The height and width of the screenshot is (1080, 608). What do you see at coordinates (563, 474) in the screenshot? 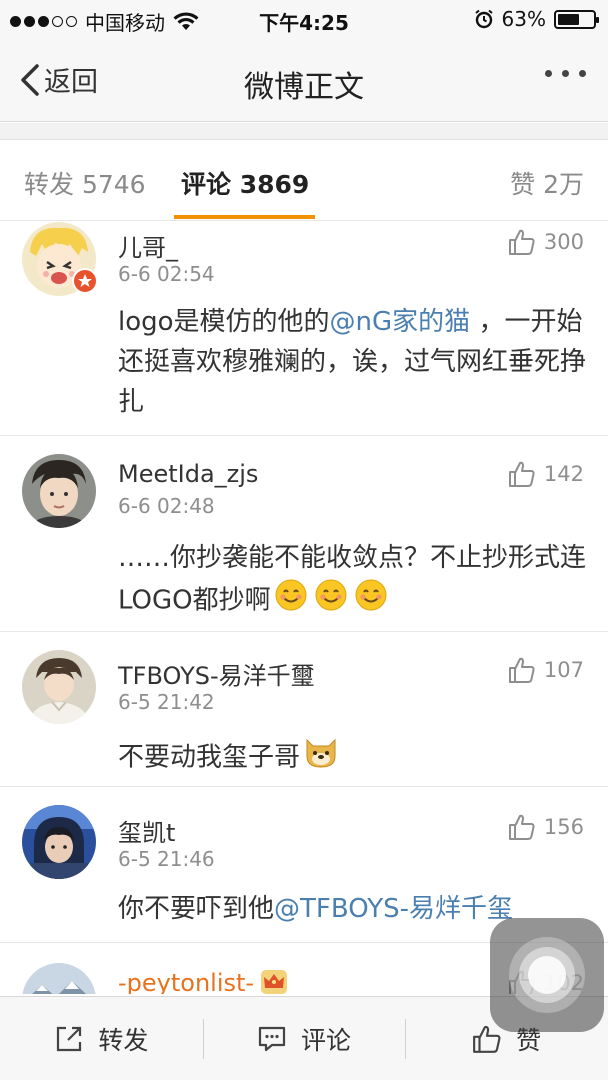
I see `like-count: 142` at bounding box center [563, 474].